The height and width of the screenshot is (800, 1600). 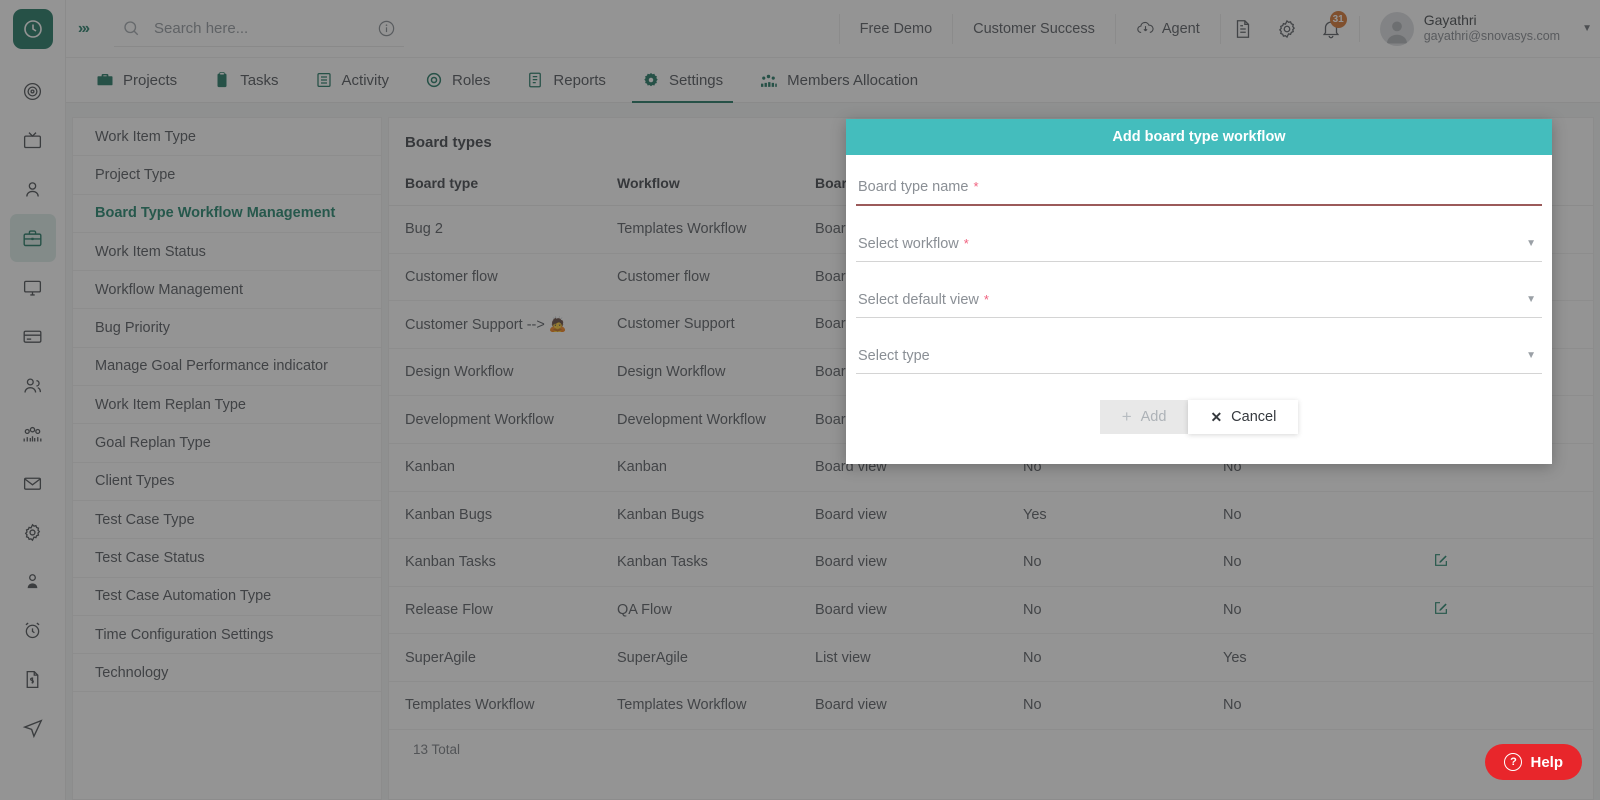 What do you see at coordinates (1513, 762) in the screenshot?
I see `question-circle-icon: ?` at bounding box center [1513, 762].